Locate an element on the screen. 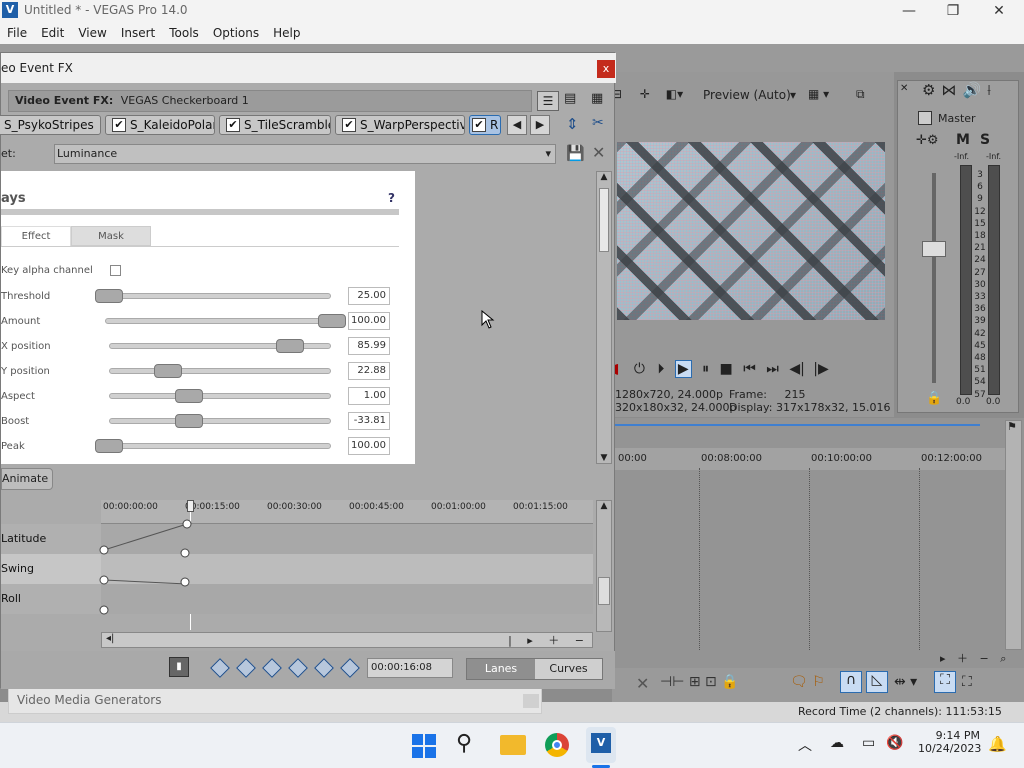  save-preset-icon: 💾 is located at coordinates (575, 153).